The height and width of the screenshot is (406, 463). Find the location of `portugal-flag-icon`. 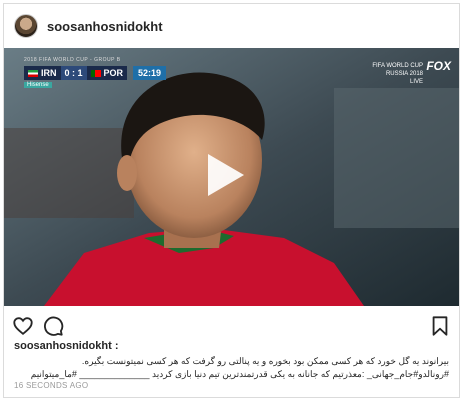

portugal-flag-icon is located at coordinates (95, 74).